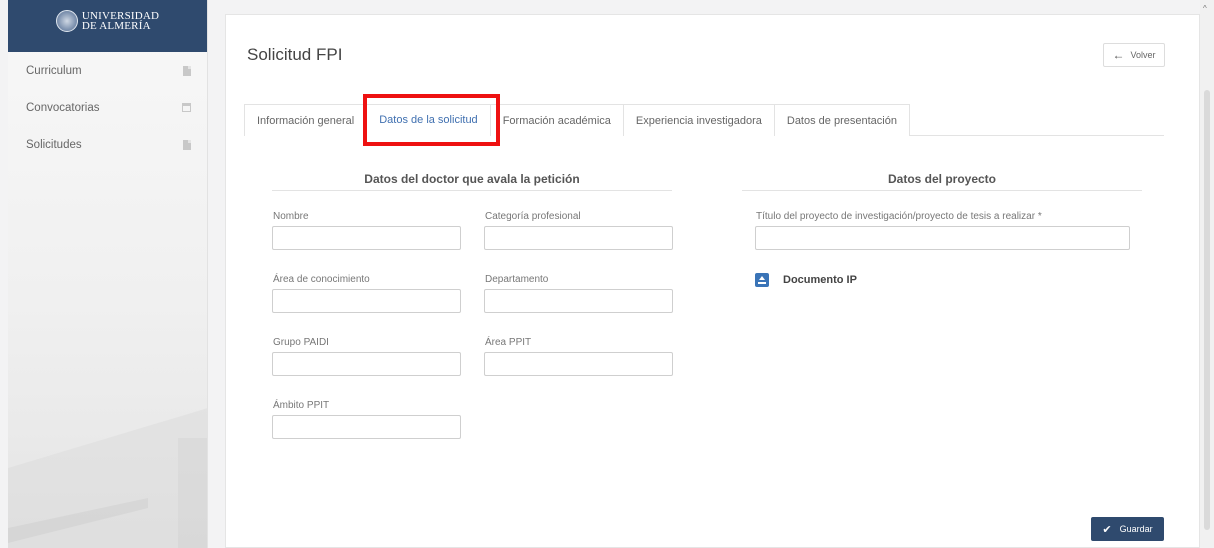 This screenshot has width=1214, height=548. I want to click on tab-formacion-academica: Formación académica, so click(556, 120).